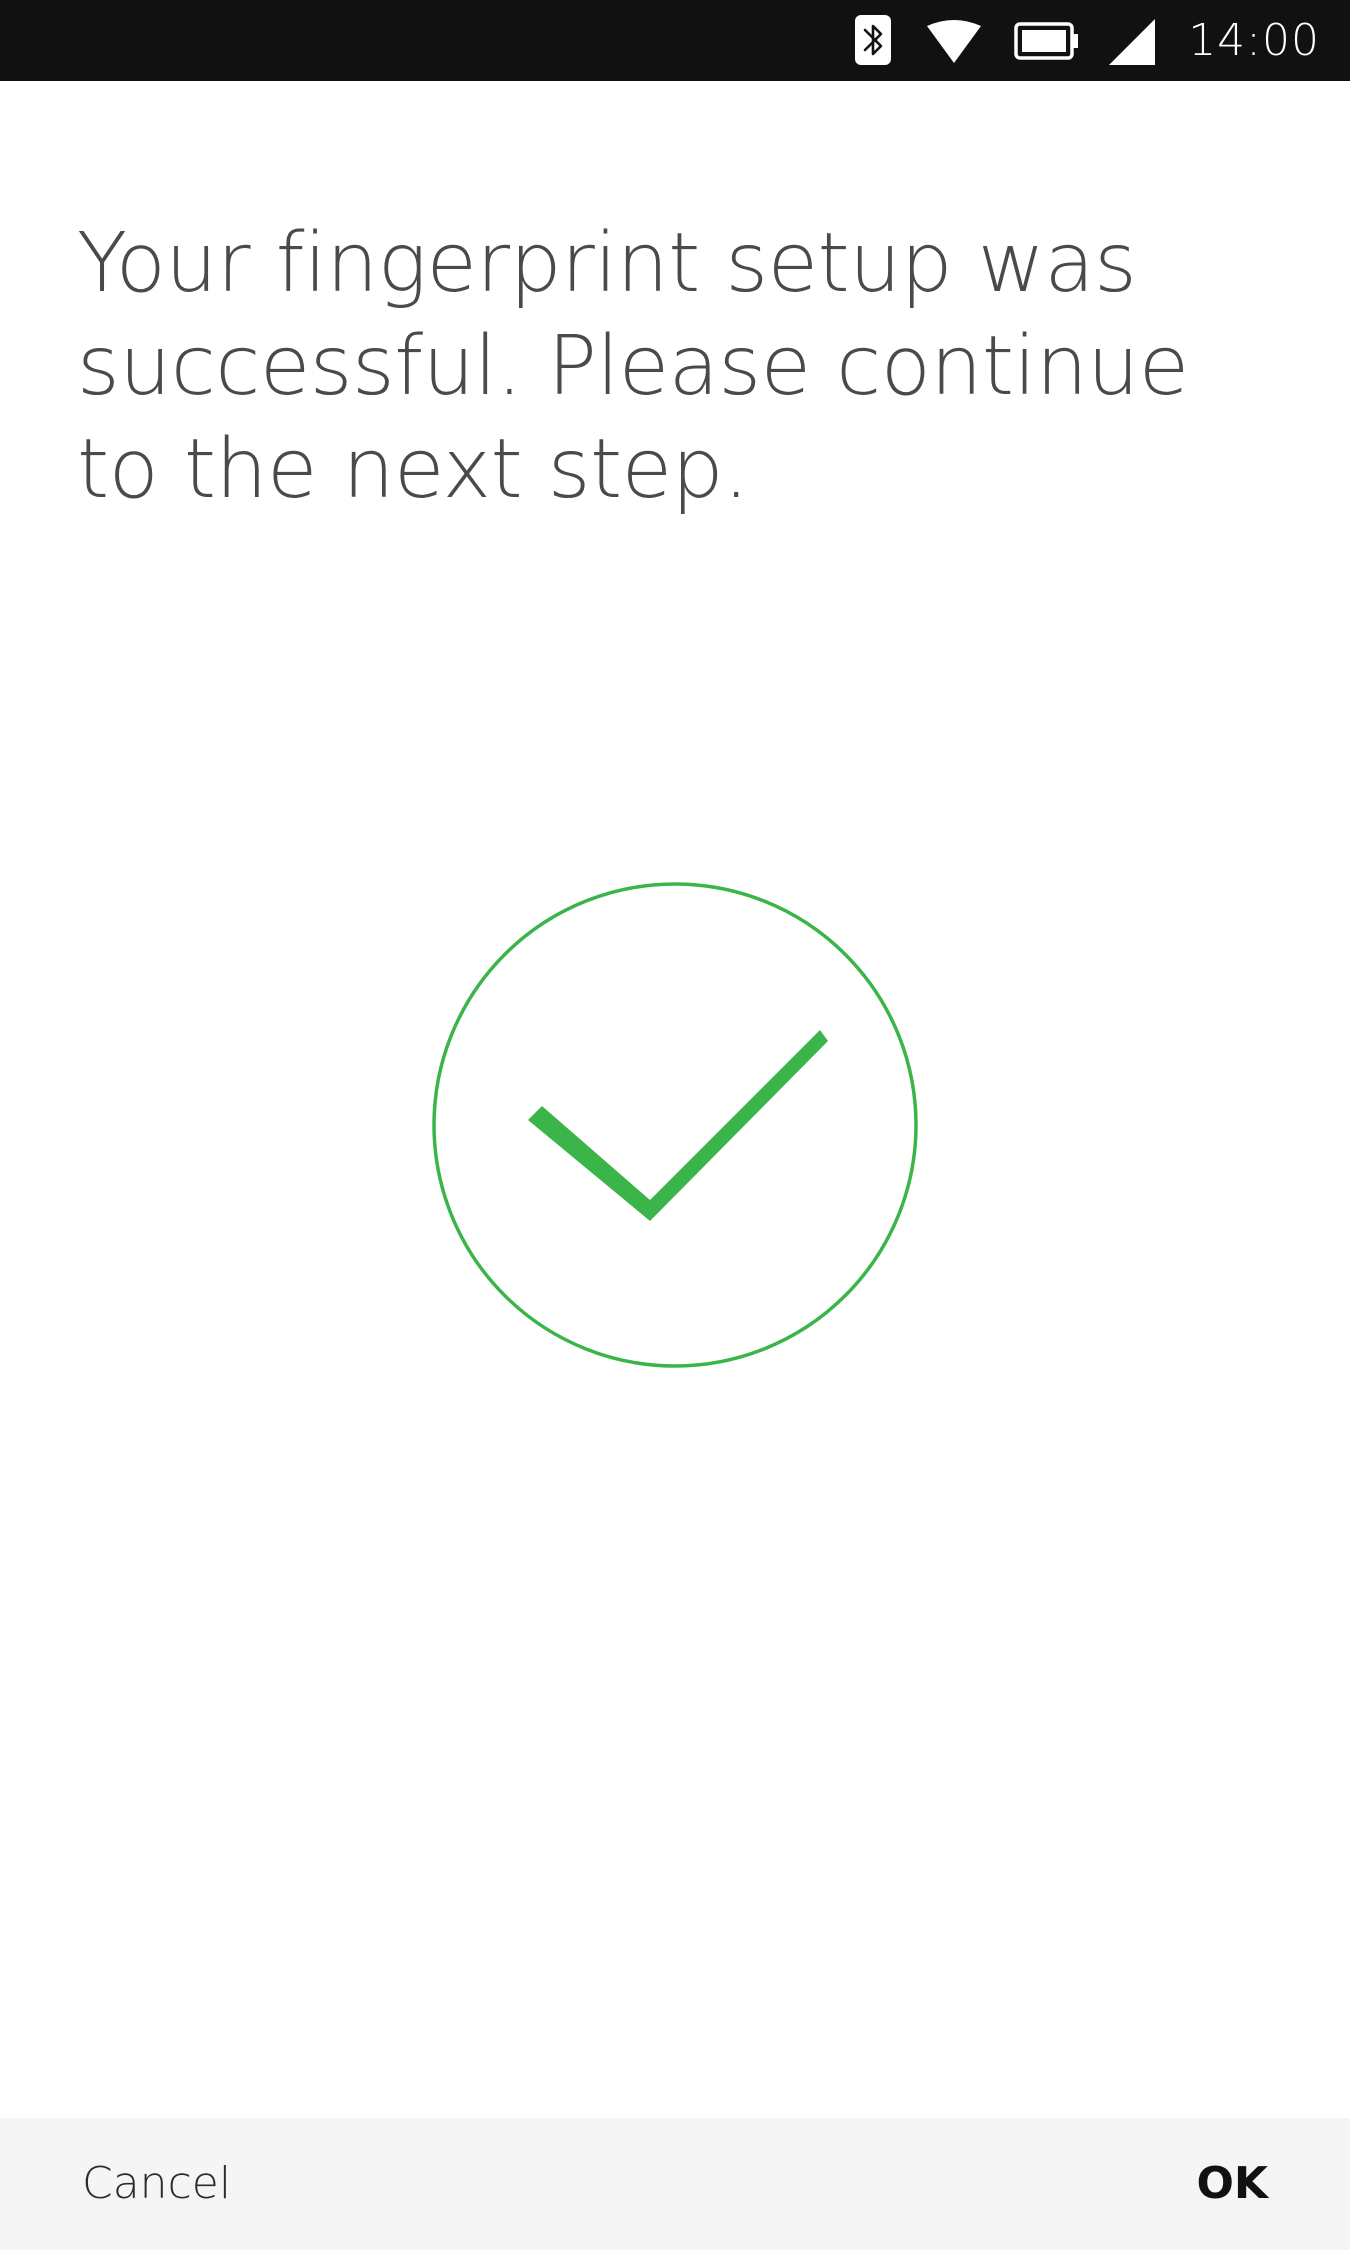 The width and height of the screenshot is (1350, 2250). Describe the element at coordinates (678, 1125) in the screenshot. I see `checkmark-icon` at that location.